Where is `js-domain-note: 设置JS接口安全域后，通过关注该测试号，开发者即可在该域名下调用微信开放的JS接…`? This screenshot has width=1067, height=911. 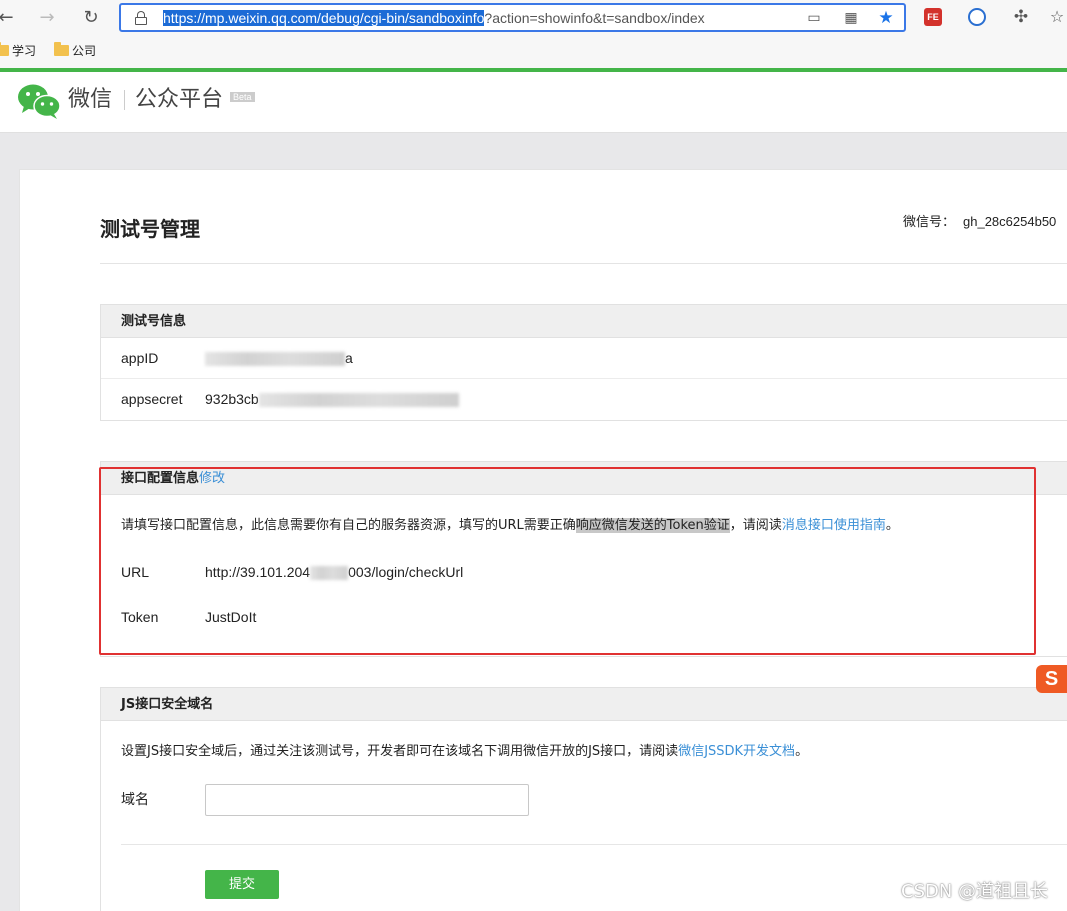 js-domain-note: 设置JS接口安全域后，通过关注该测试号，开发者即可在该域名下调用微信开放的JS接… is located at coordinates (464, 752).